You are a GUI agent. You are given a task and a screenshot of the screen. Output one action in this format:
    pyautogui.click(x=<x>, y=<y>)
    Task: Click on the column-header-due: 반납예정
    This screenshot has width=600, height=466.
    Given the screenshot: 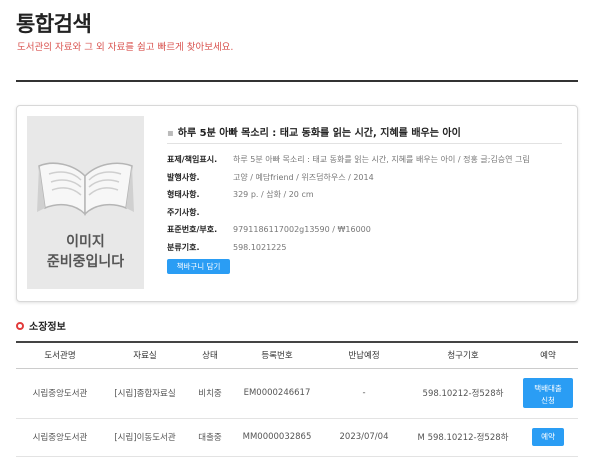 What is the action you would take?
    pyautogui.click(x=364, y=356)
    